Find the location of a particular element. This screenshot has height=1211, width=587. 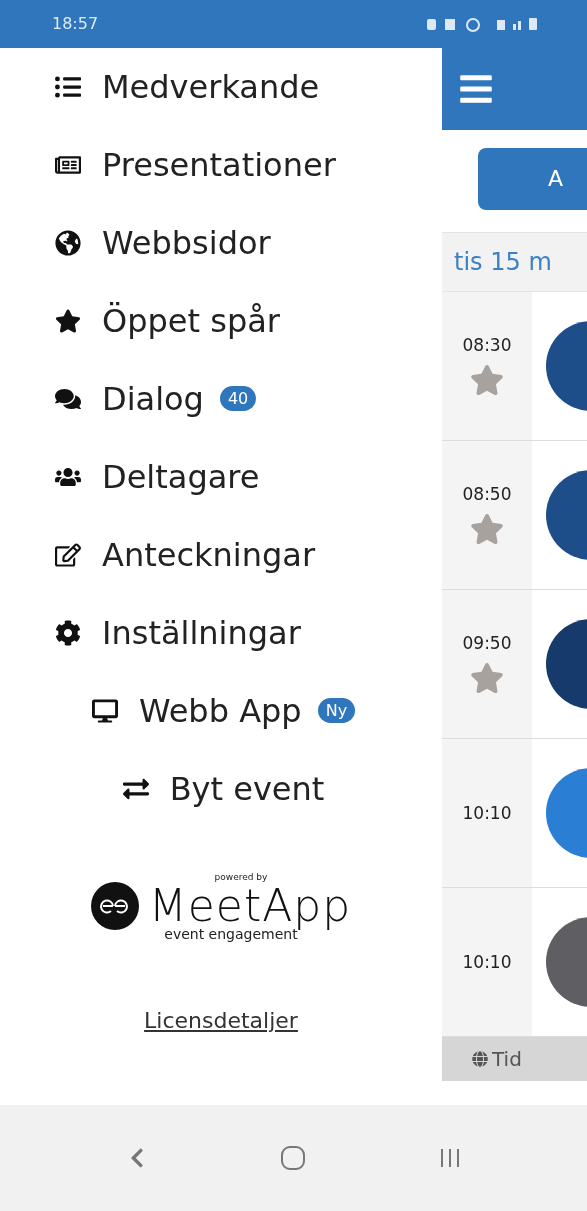

logo-icon is located at coordinates (114, 905).